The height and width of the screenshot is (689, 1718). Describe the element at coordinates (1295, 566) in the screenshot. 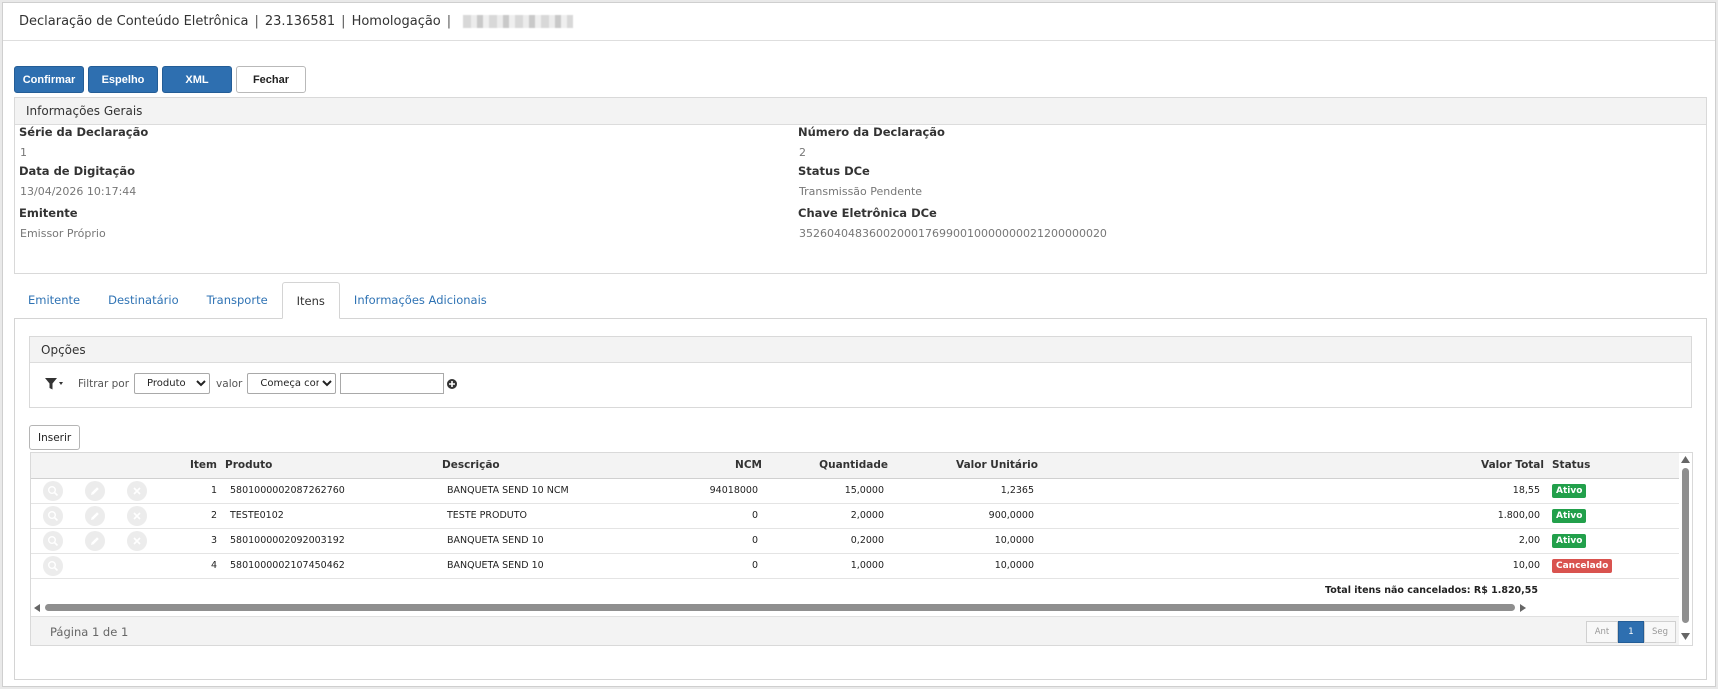

I see `cell-valor-total: 10,00` at that location.